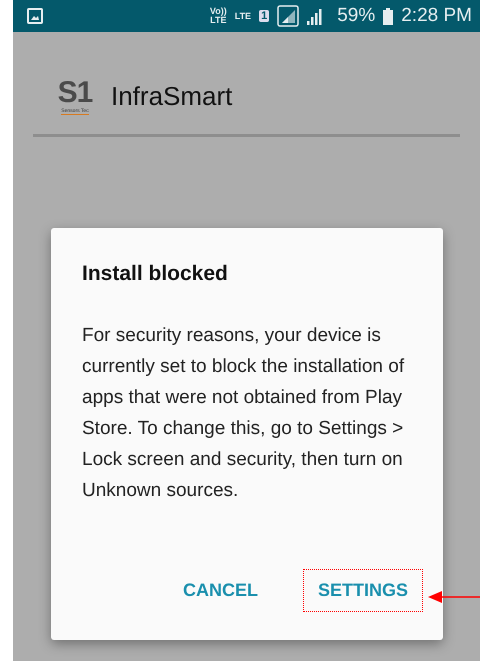  Describe the element at coordinates (171, 96) in the screenshot. I see `app-title: InfraSmart` at that location.